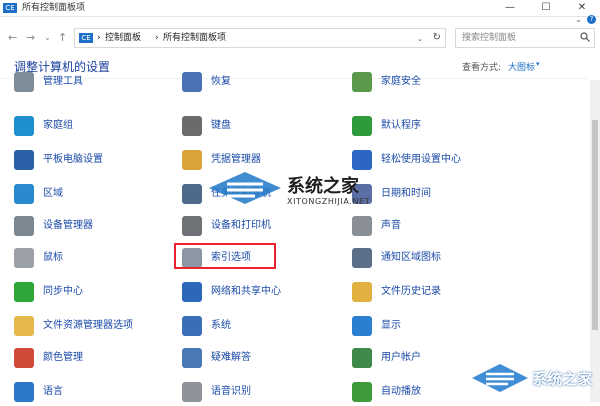  What do you see at coordinates (53, 257) in the screenshot?
I see `item-label: 鼠标` at bounding box center [53, 257].